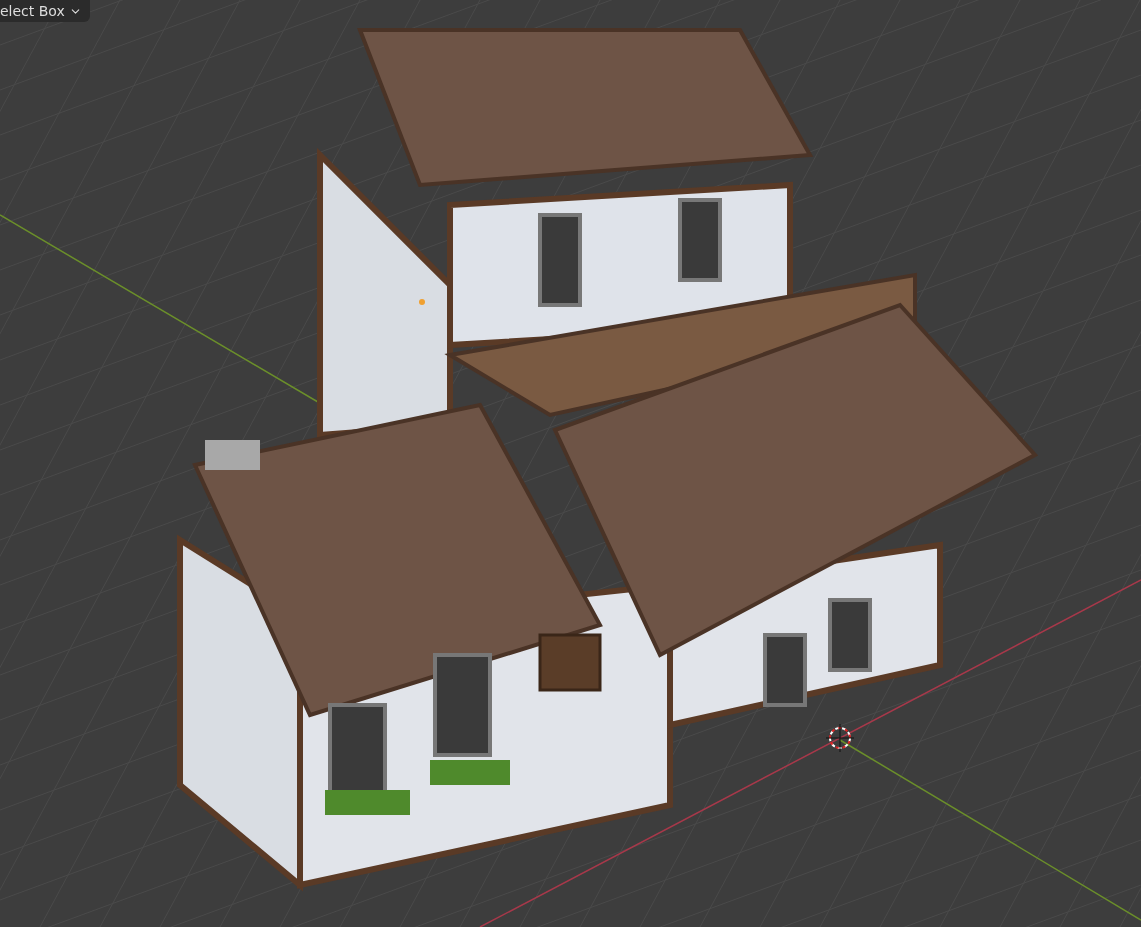 The width and height of the screenshot is (1141, 927). What do you see at coordinates (840, 738) in the screenshot?
I see `3d-cursor-icon` at bounding box center [840, 738].